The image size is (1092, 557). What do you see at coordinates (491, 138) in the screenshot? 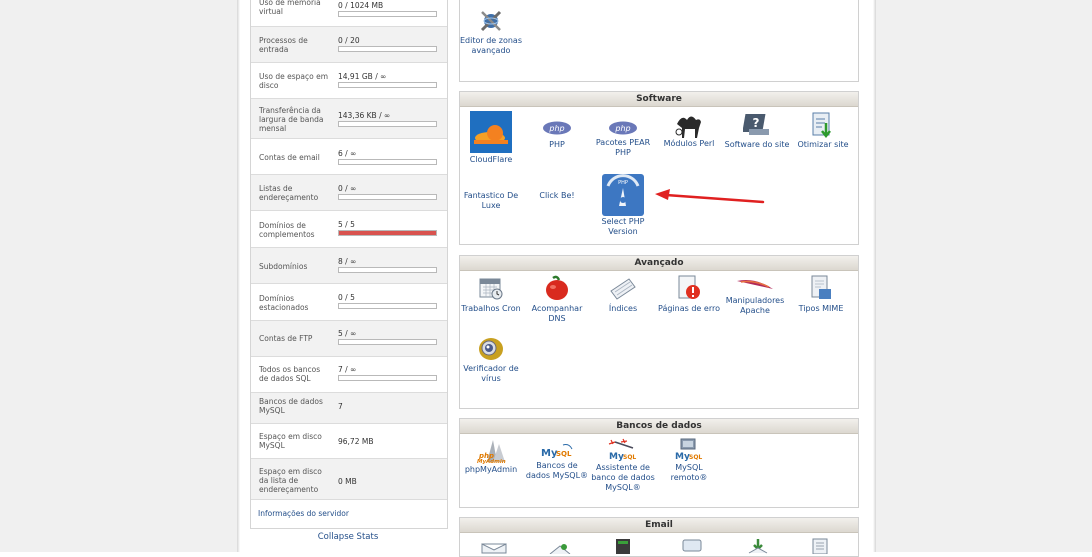
I see `cloudflare-item: CloudFlare` at bounding box center [491, 138].